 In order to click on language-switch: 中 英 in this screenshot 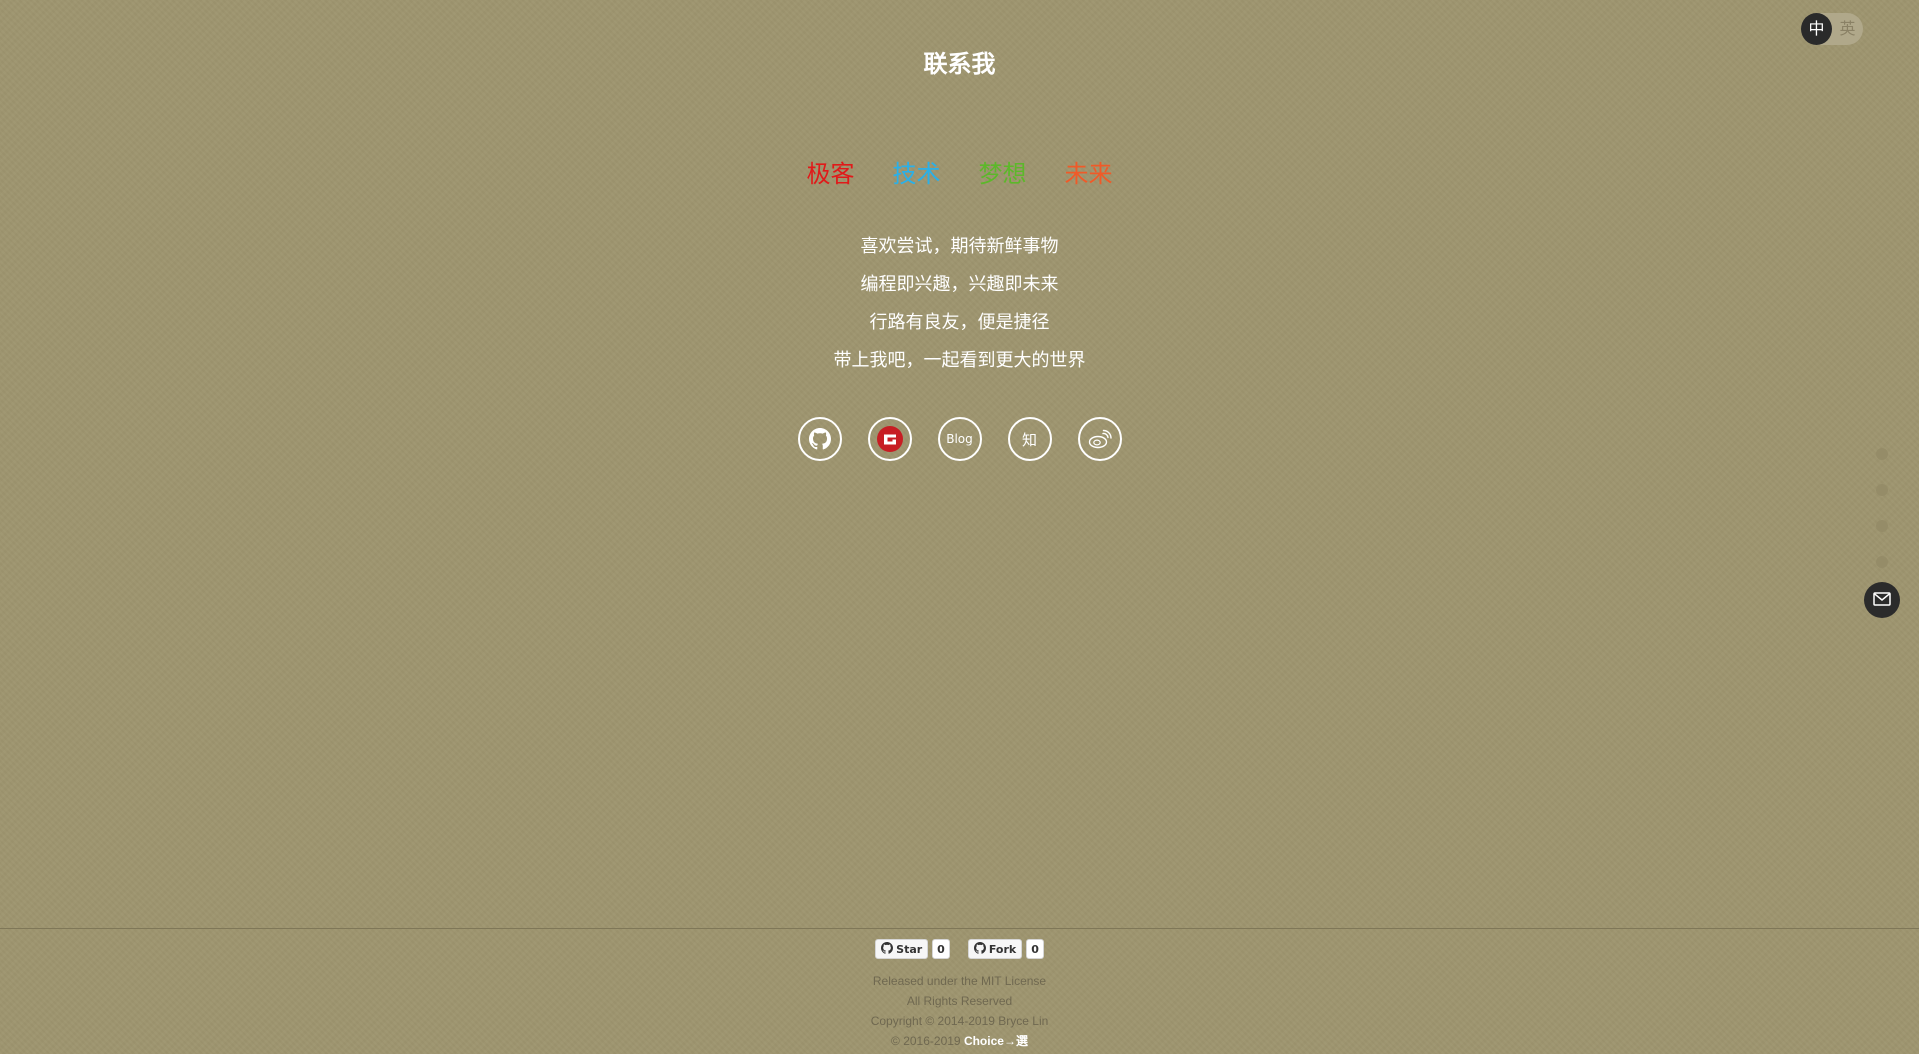, I will do `click(1832, 29)`.